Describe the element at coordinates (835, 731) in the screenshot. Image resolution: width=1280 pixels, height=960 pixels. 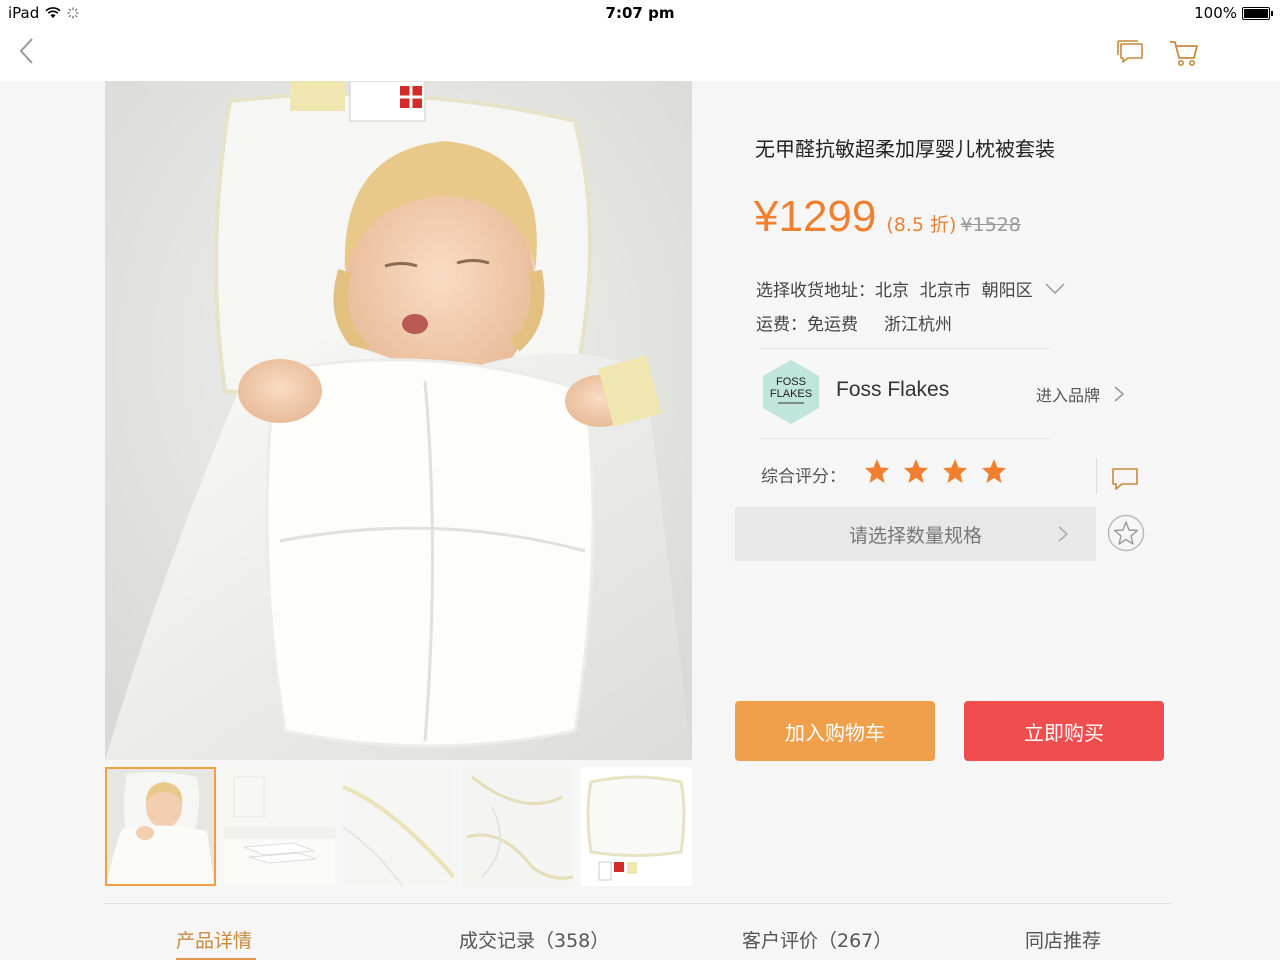
I see `add-to-cart-button: 加入购物车` at that location.